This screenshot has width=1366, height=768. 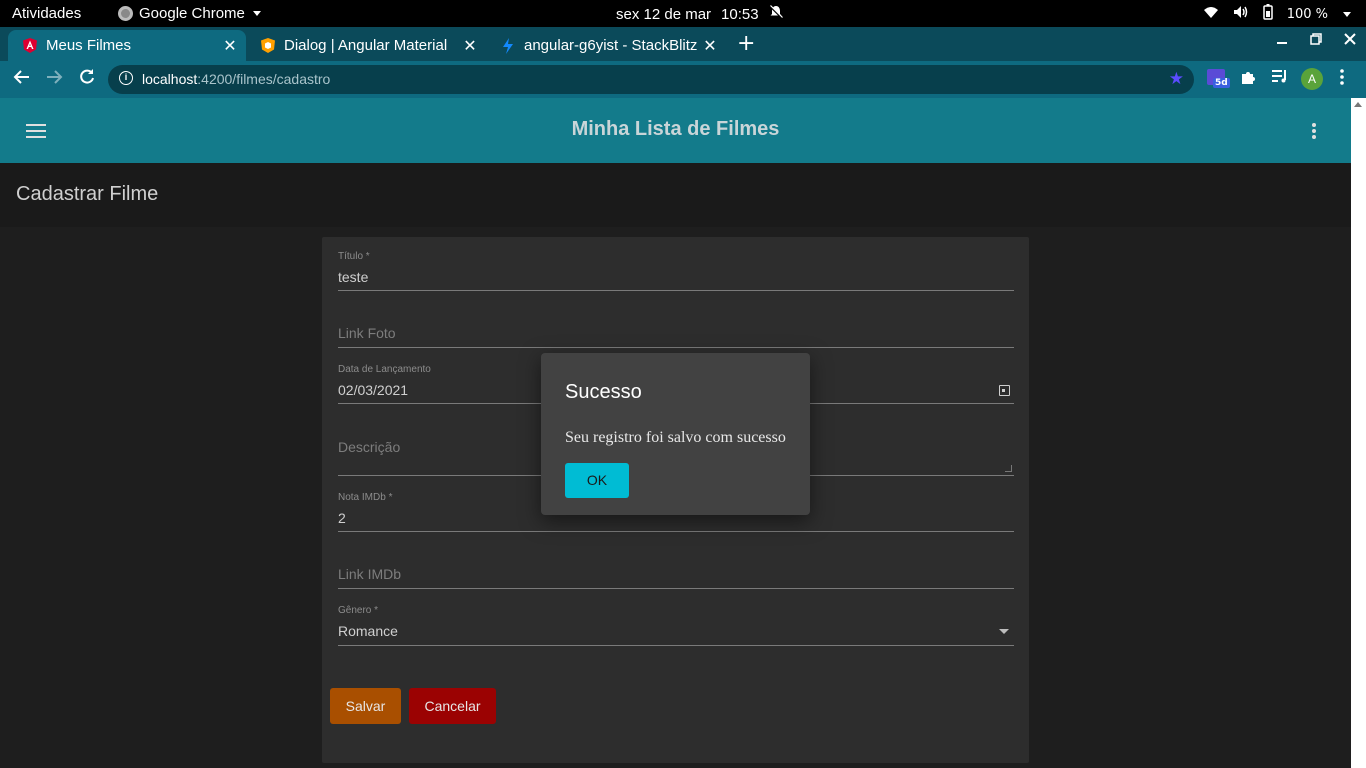 What do you see at coordinates (651, 79) in the screenshot?
I see `address-bar: i localhost:4200/filmes/cadastro ★` at bounding box center [651, 79].